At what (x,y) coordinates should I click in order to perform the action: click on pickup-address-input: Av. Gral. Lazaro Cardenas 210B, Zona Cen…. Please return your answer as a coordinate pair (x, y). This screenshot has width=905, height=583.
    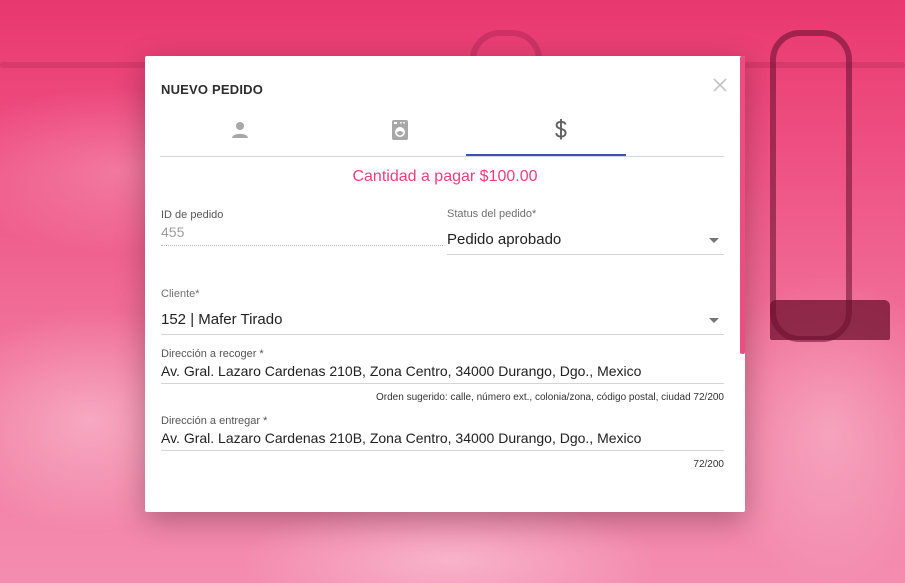
    Looking at the image, I should click on (401, 371).